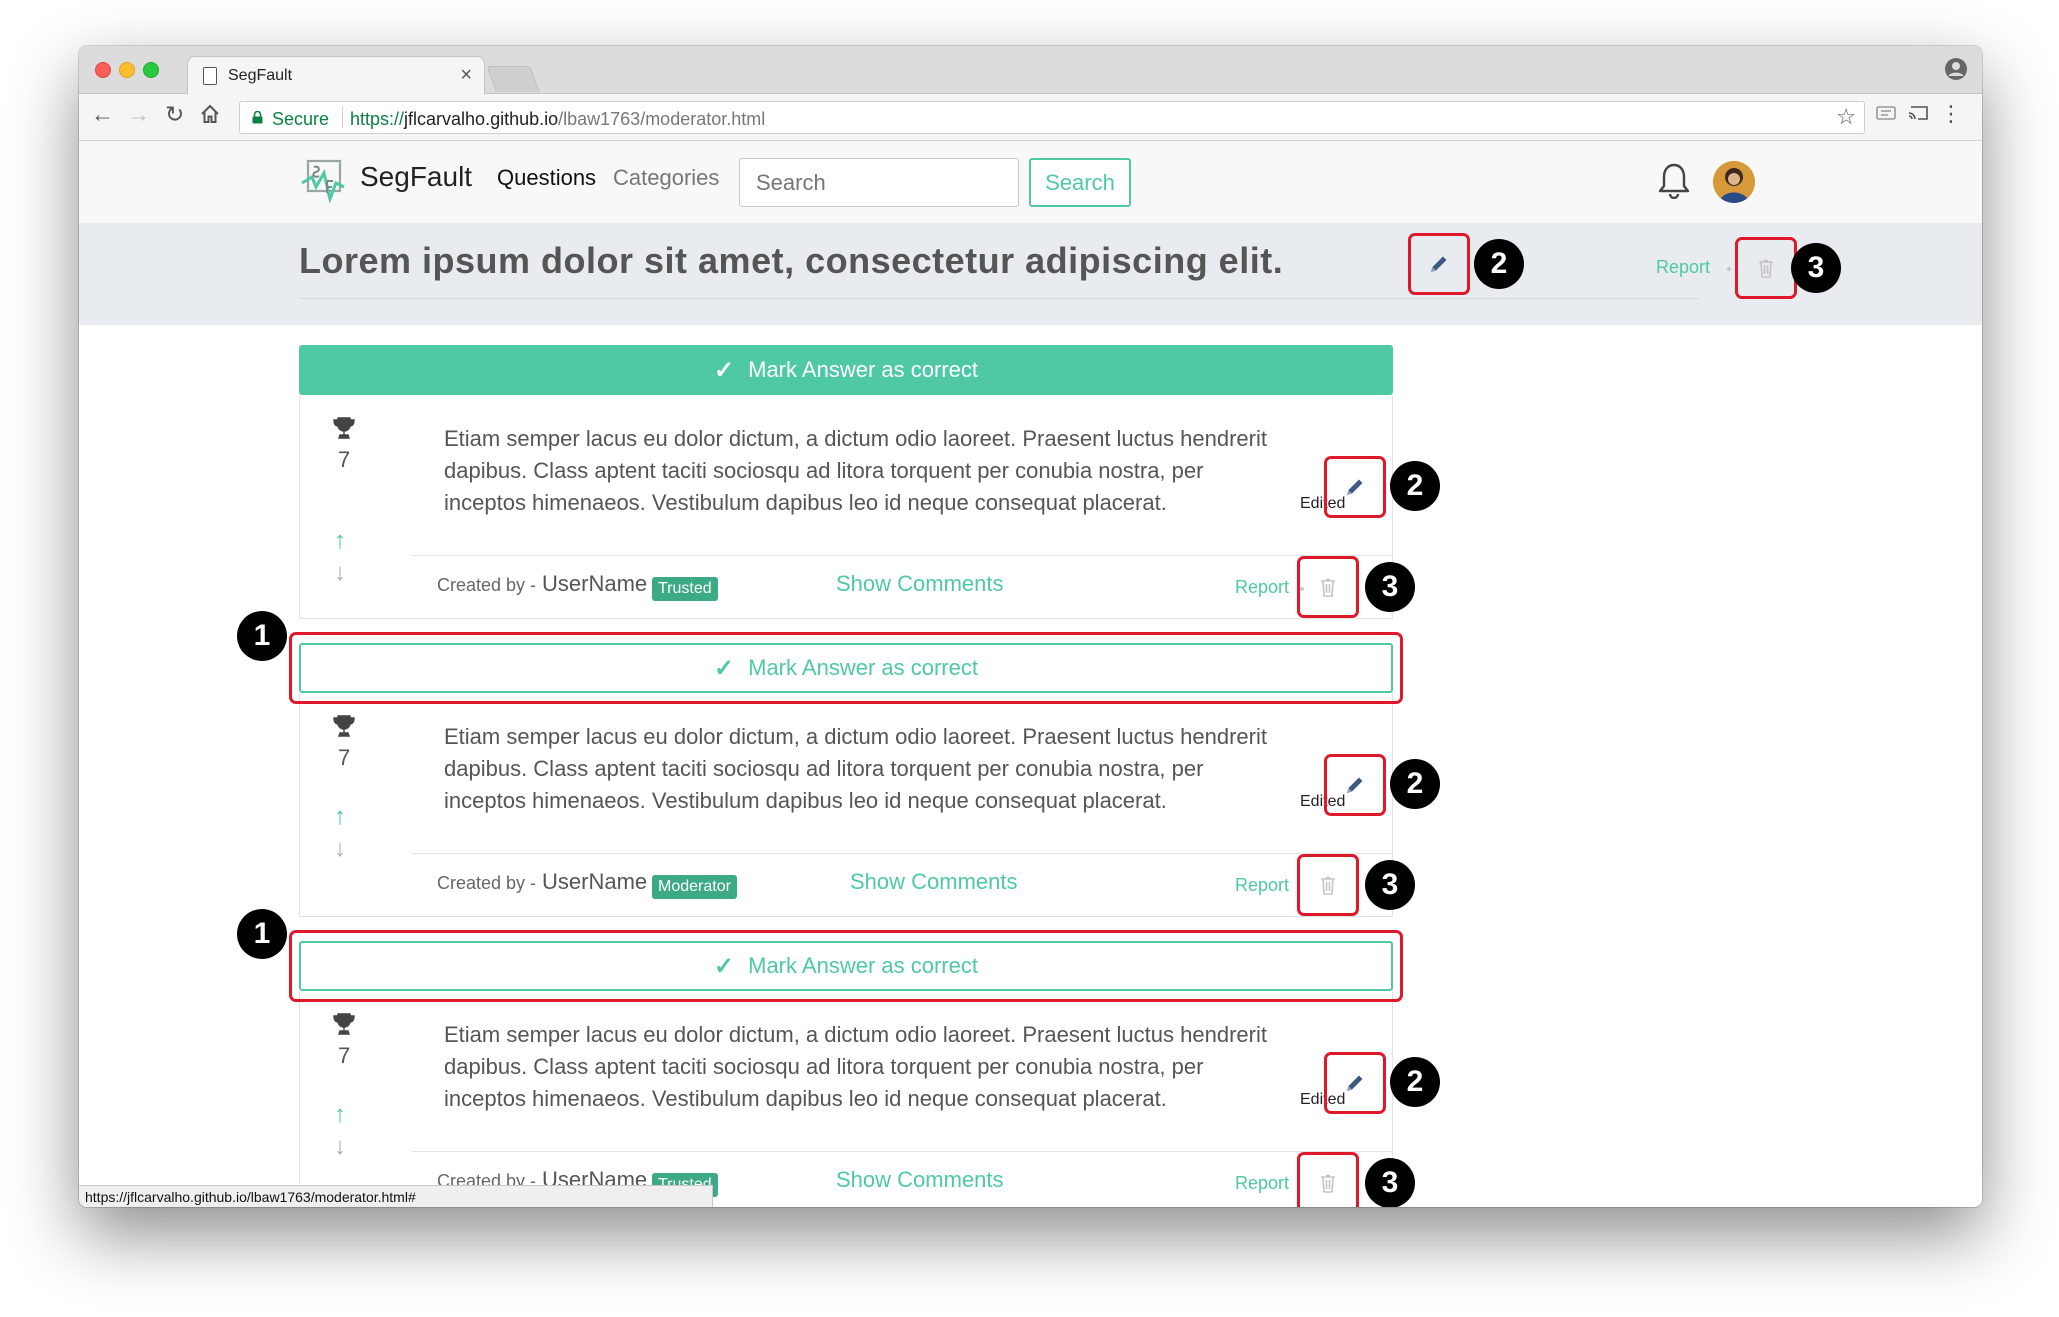  I want to click on site-navbar: SegFault Questions Categories Search, so click(1030, 182).